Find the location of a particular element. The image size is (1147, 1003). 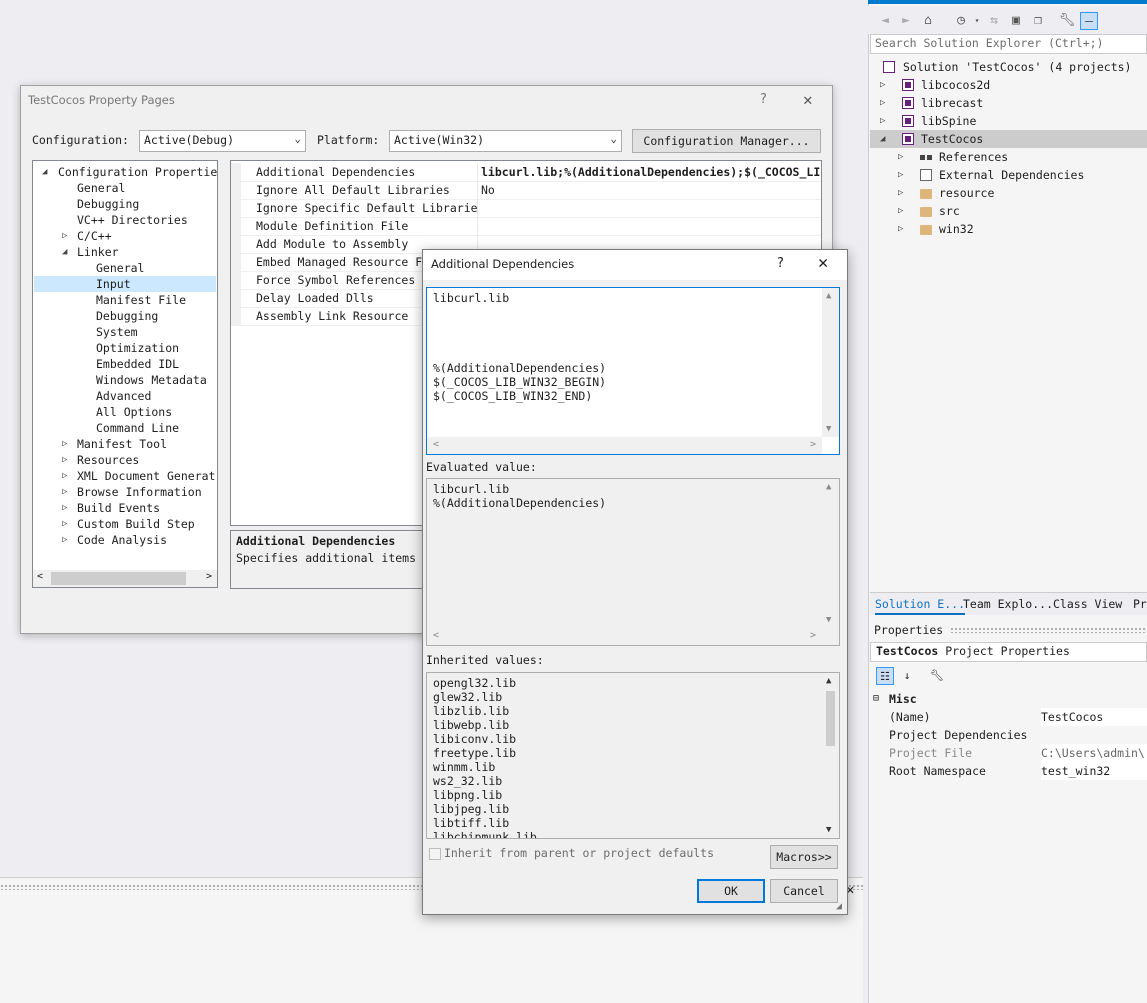

home-icon: ⌂ is located at coordinates (928, 21).